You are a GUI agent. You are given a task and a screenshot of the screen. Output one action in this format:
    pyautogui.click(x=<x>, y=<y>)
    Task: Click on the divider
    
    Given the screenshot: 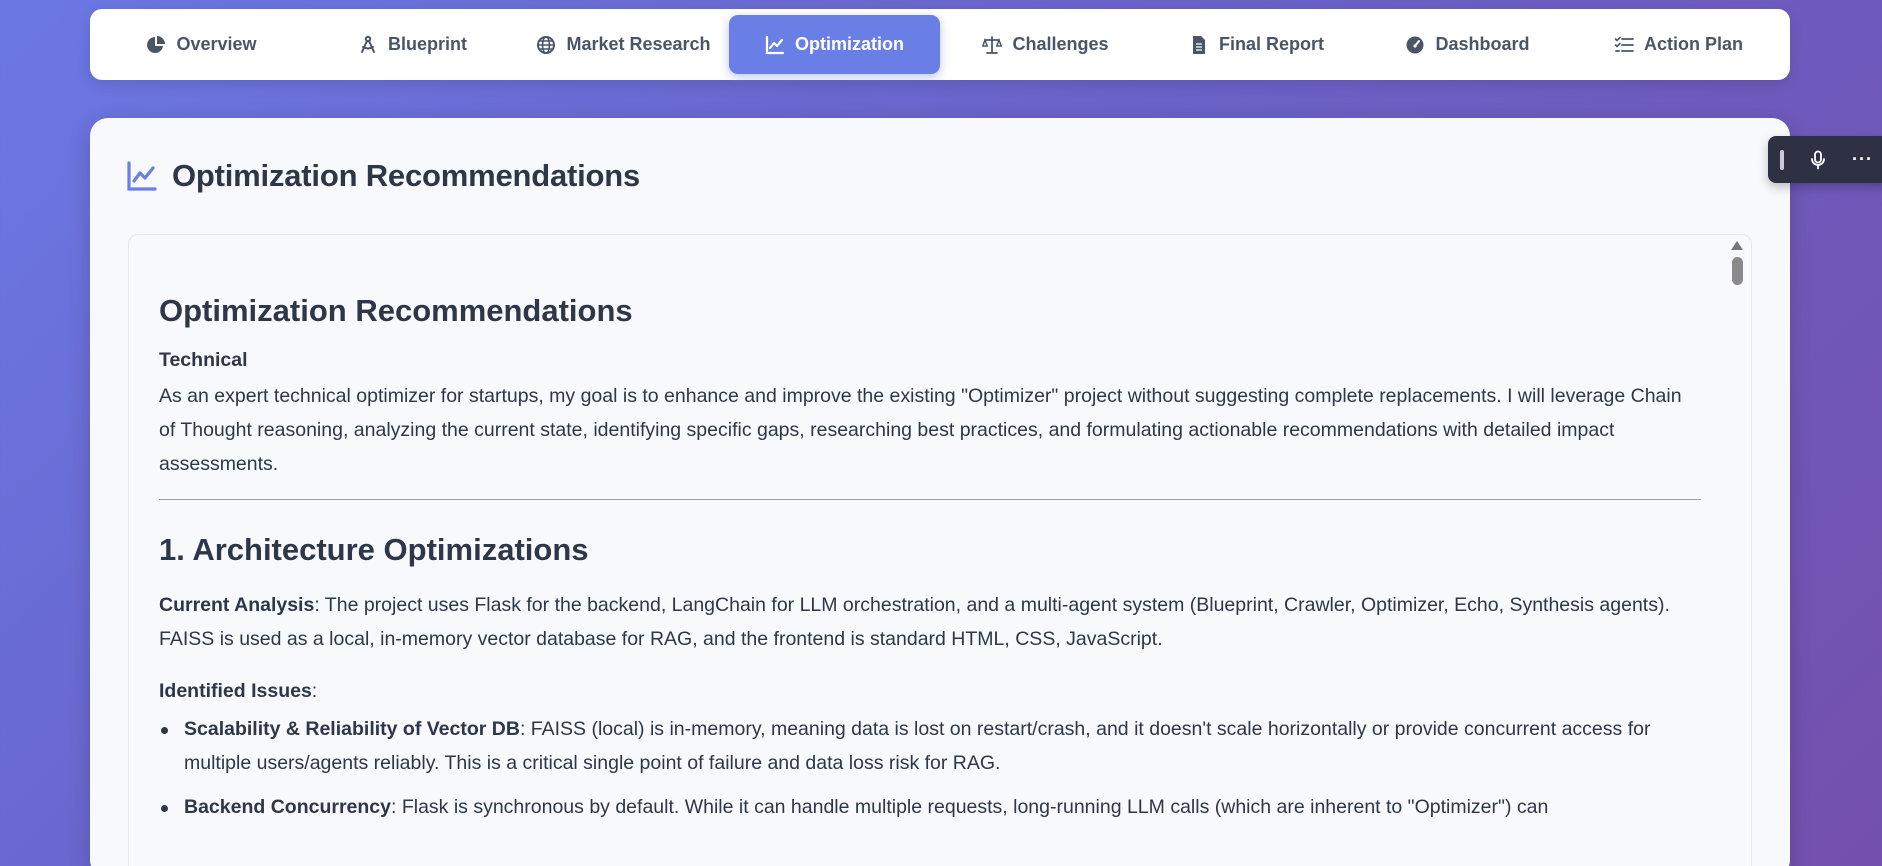 What is the action you would take?
    pyautogui.click(x=930, y=499)
    